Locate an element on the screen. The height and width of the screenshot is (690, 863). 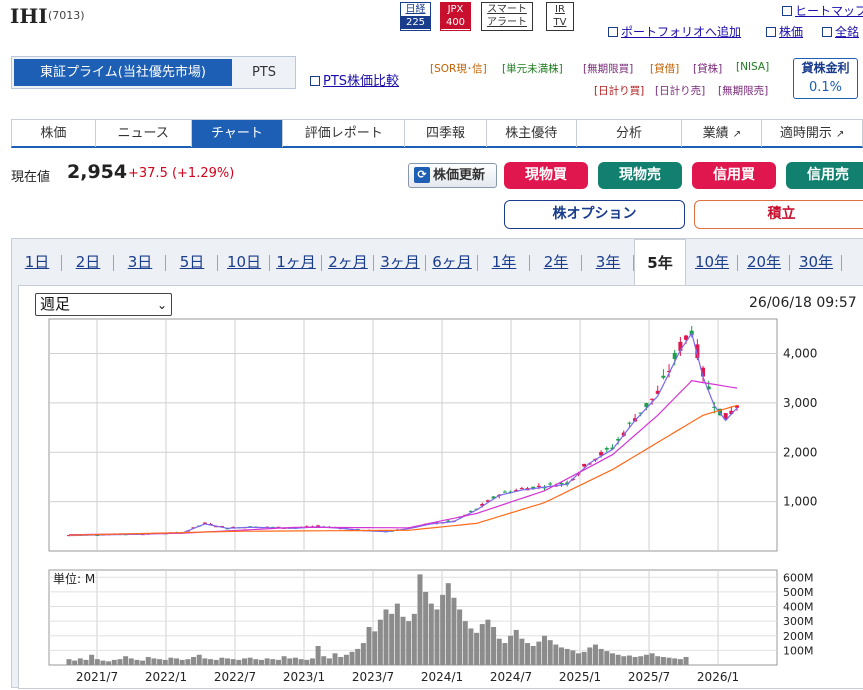
period-tab-11: 3年 is located at coordinates (608, 261).